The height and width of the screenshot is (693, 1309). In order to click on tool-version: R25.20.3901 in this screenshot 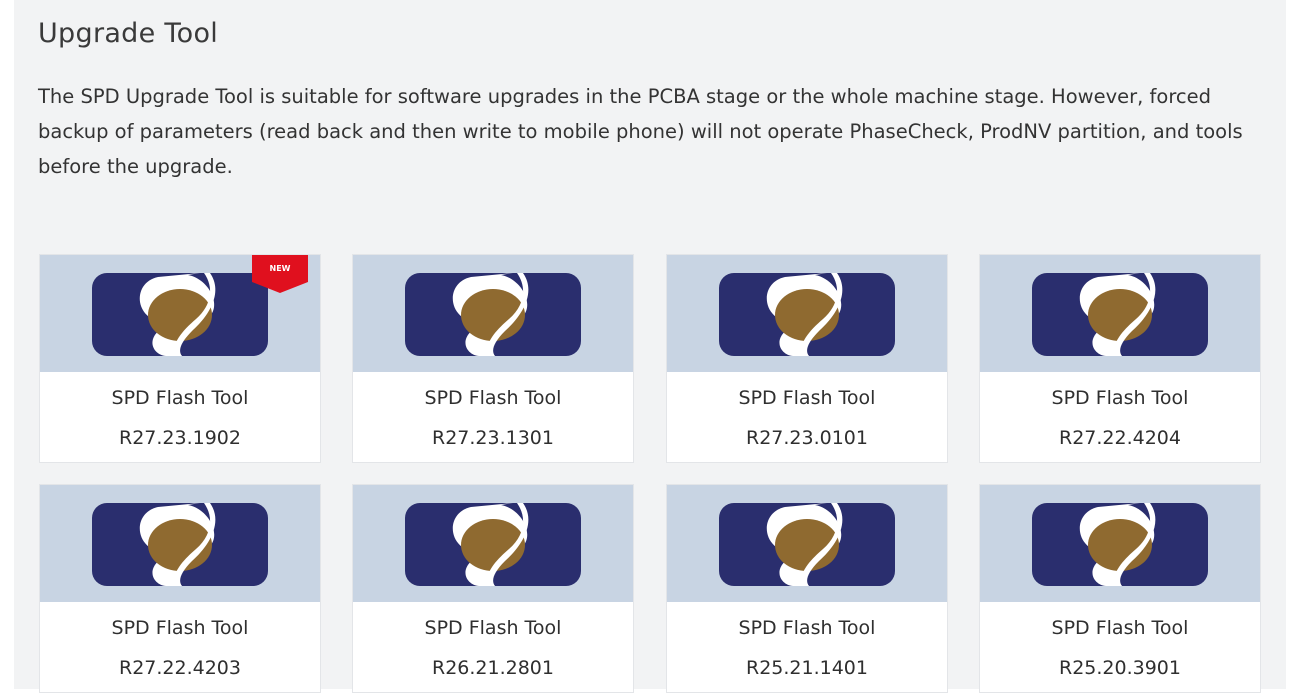, I will do `click(1120, 668)`.